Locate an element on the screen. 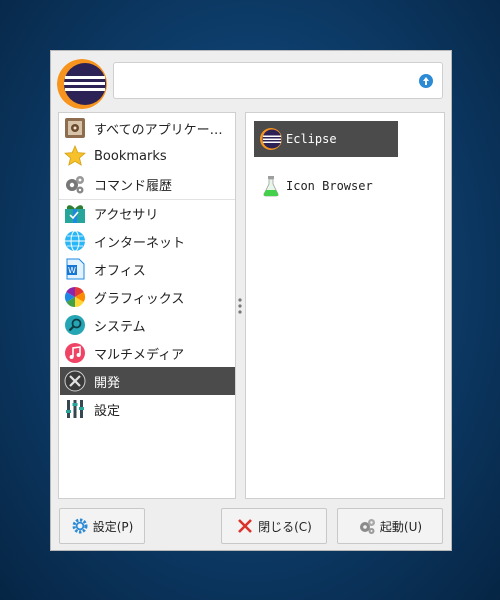 This screenshot has width=500, height=600. category-command-history: コマンド履歴 is located at coordinates (147, 184).